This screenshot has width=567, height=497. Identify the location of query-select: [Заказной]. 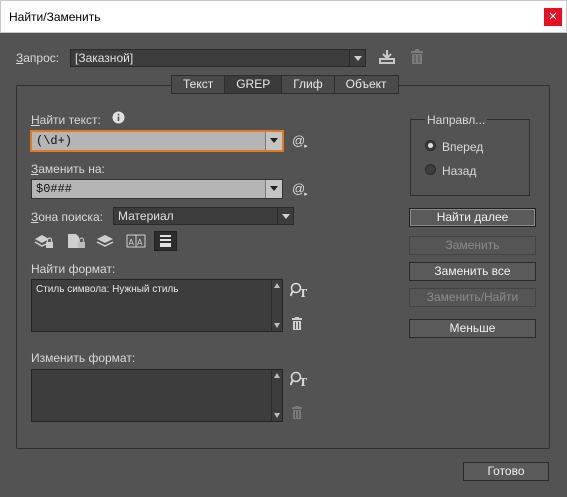
(218, 58).